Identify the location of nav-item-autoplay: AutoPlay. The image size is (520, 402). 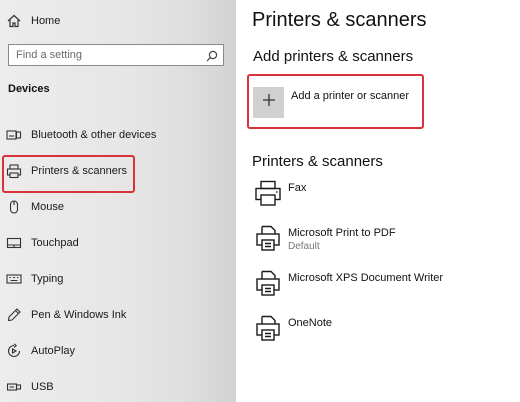
(65, 351).